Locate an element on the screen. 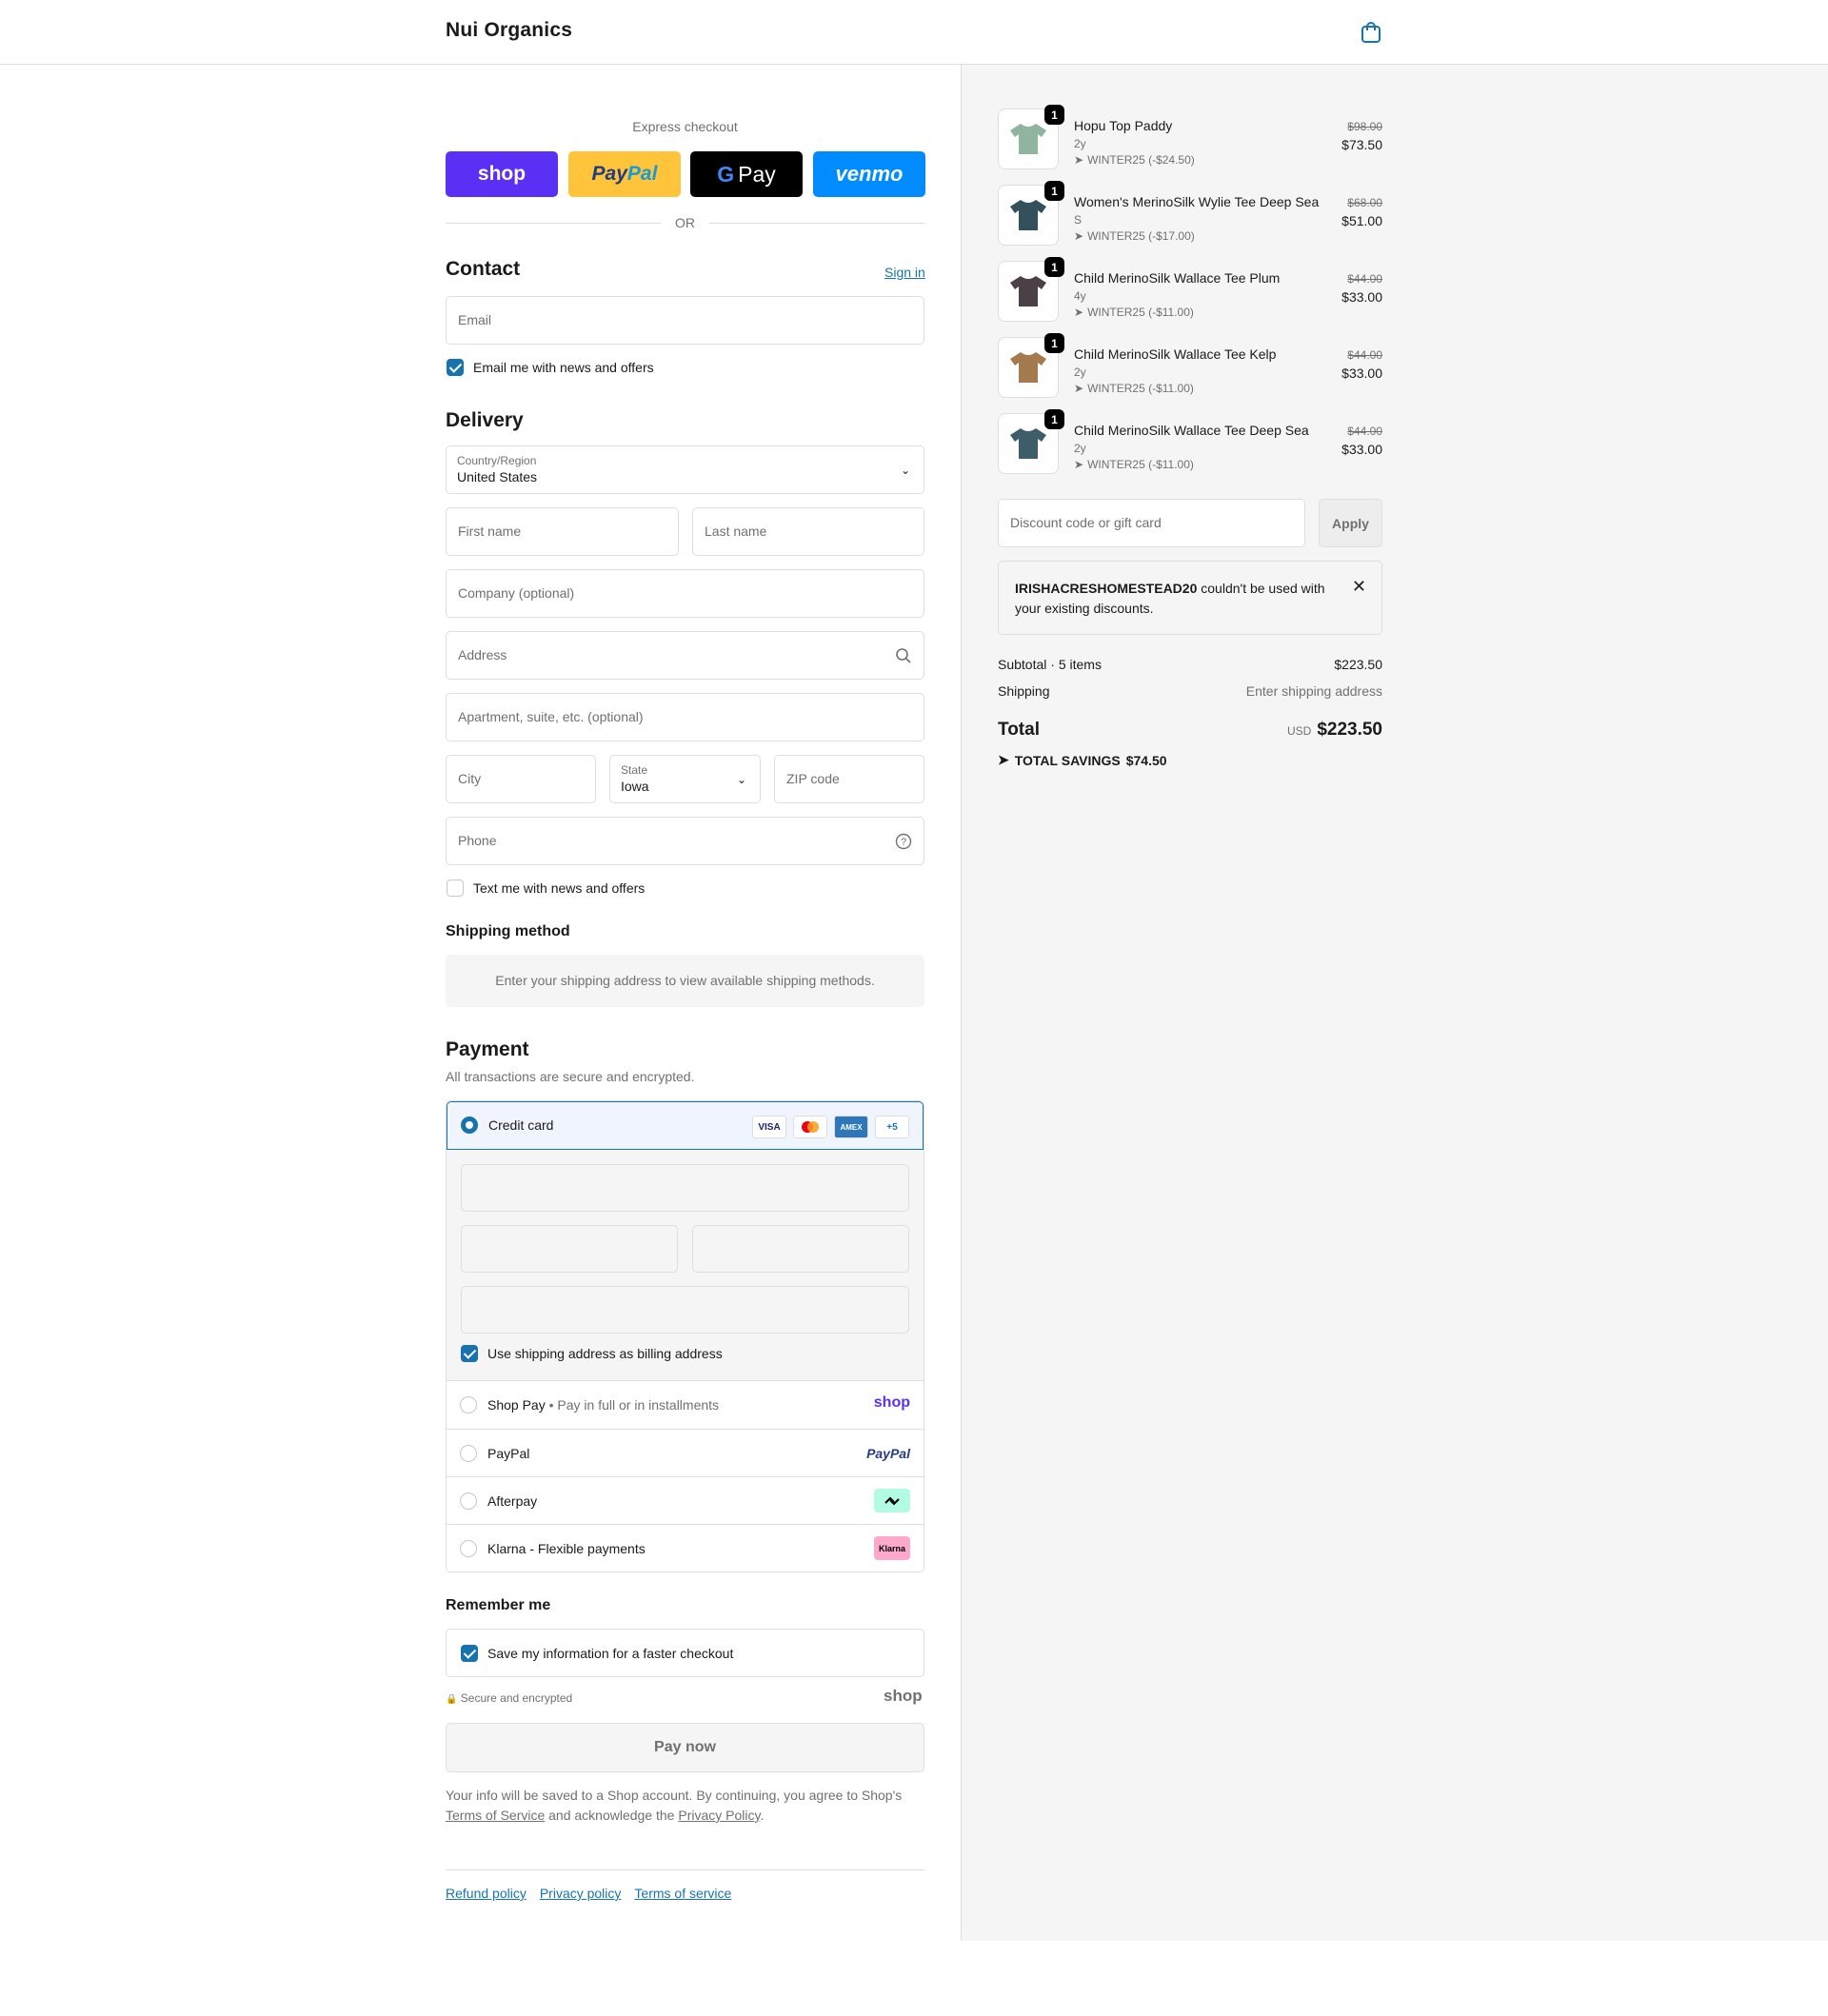 The width and height of the screenshot is (1828, 2016). afterpay-label: Afterpay is located at coordinates (512, 1501).